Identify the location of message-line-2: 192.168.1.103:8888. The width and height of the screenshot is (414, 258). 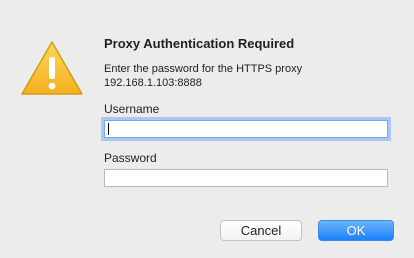
(153, 83).